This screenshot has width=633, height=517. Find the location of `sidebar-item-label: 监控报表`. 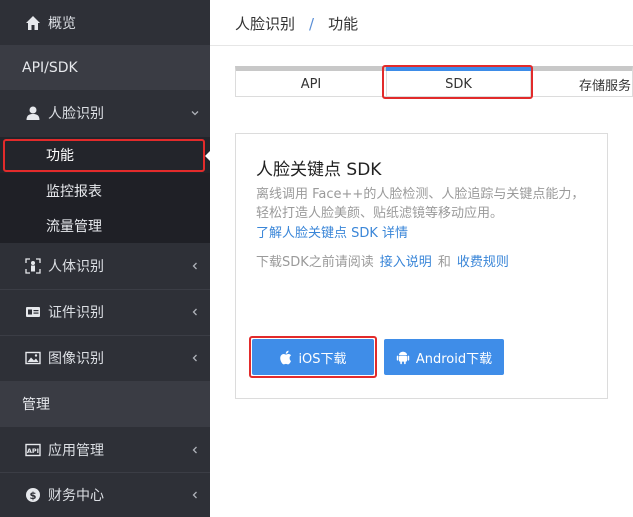

sidebar-item-label: 监控报表 is located at coordinates (74, 191).